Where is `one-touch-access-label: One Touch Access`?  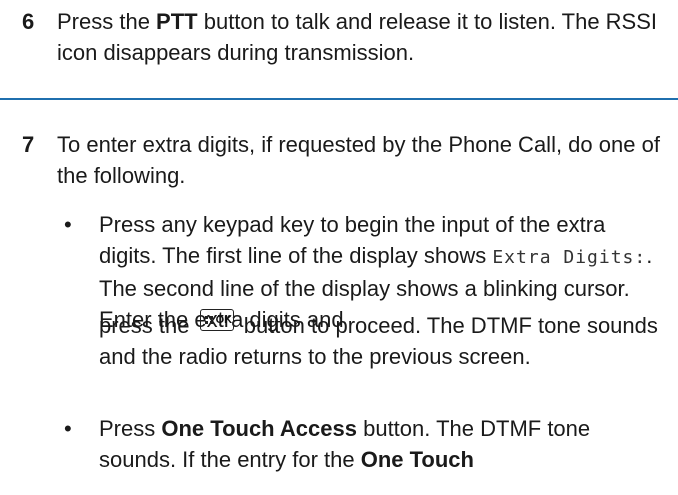
one-touch-access-label: One Touch Access is located at coordinates (259, 428).